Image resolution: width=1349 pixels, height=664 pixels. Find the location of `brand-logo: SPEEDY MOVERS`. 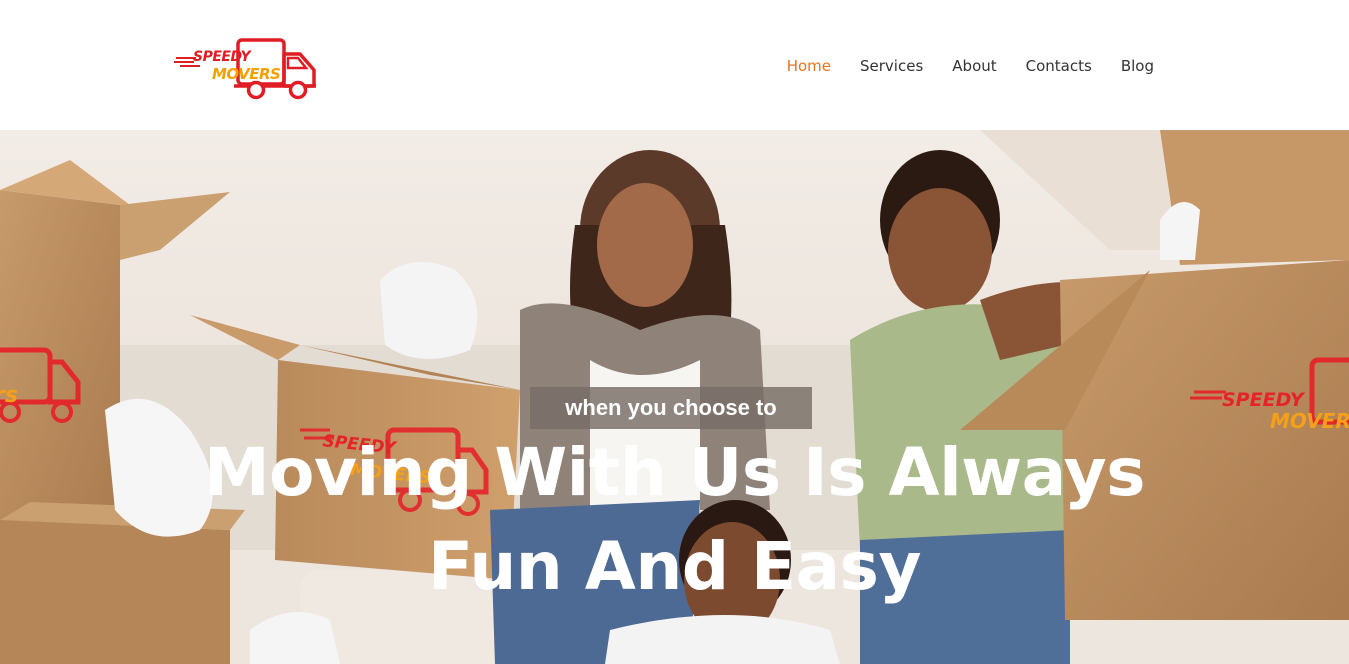

brand-logo: SPEEDY MOVERS is located at coordinates (246, 69).